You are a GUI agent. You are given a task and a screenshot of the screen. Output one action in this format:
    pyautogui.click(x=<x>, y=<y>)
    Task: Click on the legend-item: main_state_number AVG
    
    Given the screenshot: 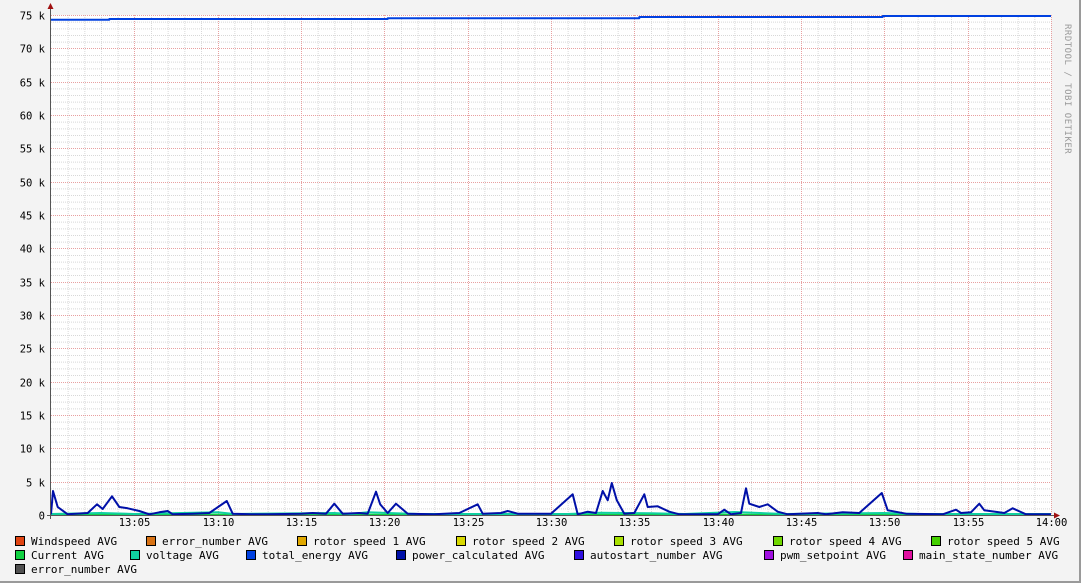 What is the action you would take?
    pyautogui.click(x=980, y=555)
    